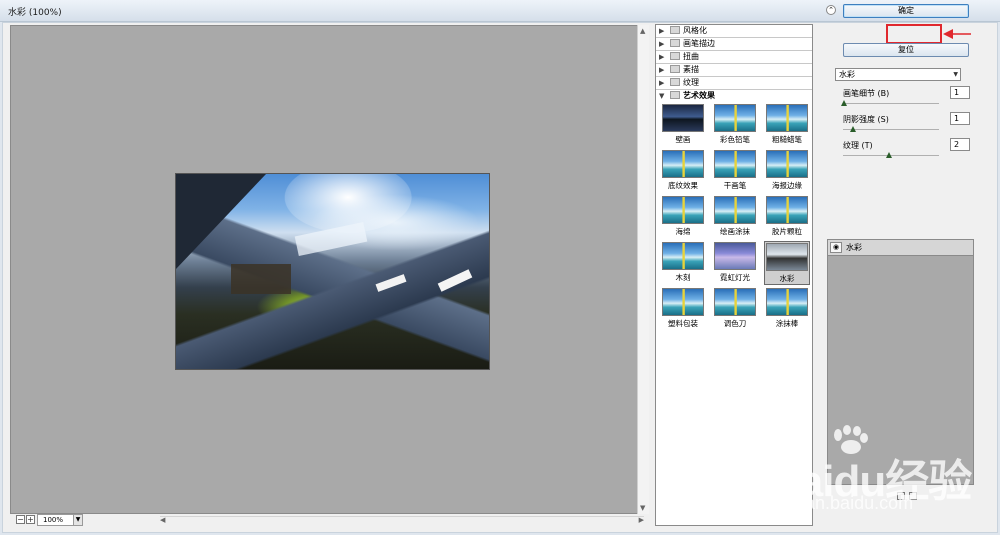  What do you see at coordinates (900, 362) in the screenshot?
I see `effect-layers-panel: ◉ 水彩` at bounding box center [900, 362].